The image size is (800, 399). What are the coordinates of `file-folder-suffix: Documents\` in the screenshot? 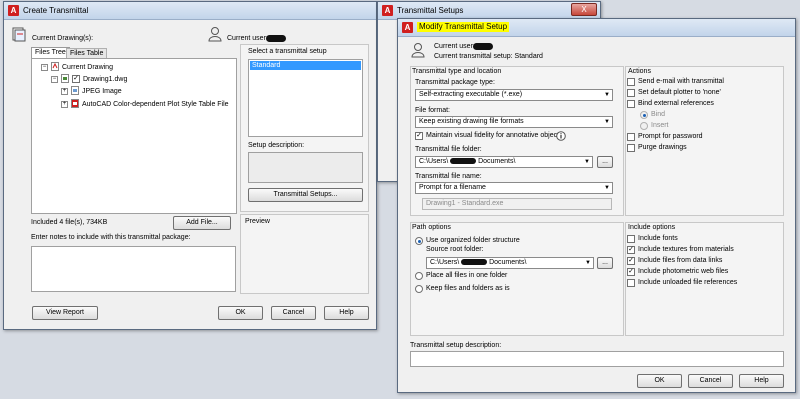 It's located at (497, 161).